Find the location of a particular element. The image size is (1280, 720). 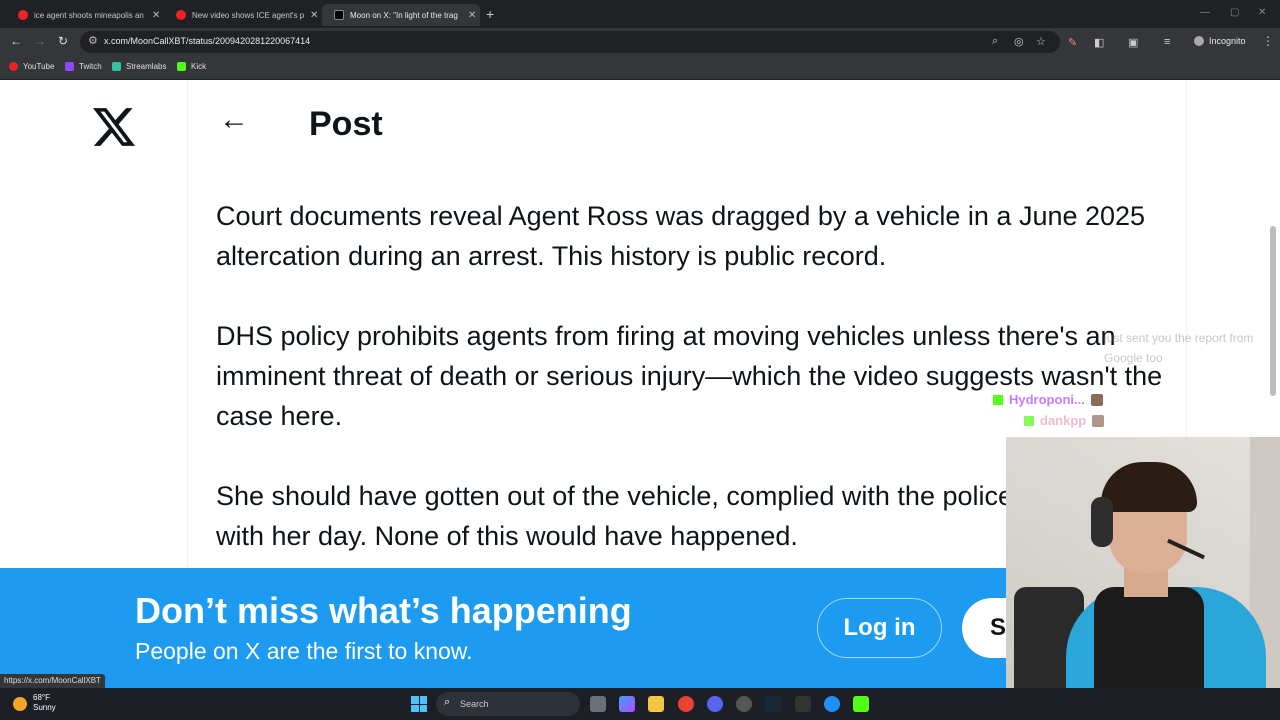

link-status-bubble: https://x.com/MoonCallXBT is located at coordinates (52, 681).